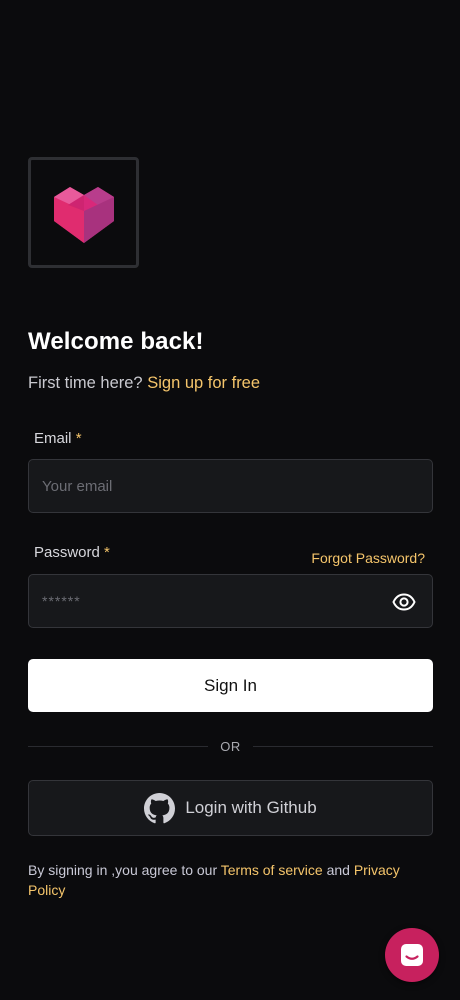 The width and height of the screenshot is (460, 1000). Describe the element at coordinates (368, 558) in the screenshot. I see `forgot-password-link: Forgot Password?` at that location.